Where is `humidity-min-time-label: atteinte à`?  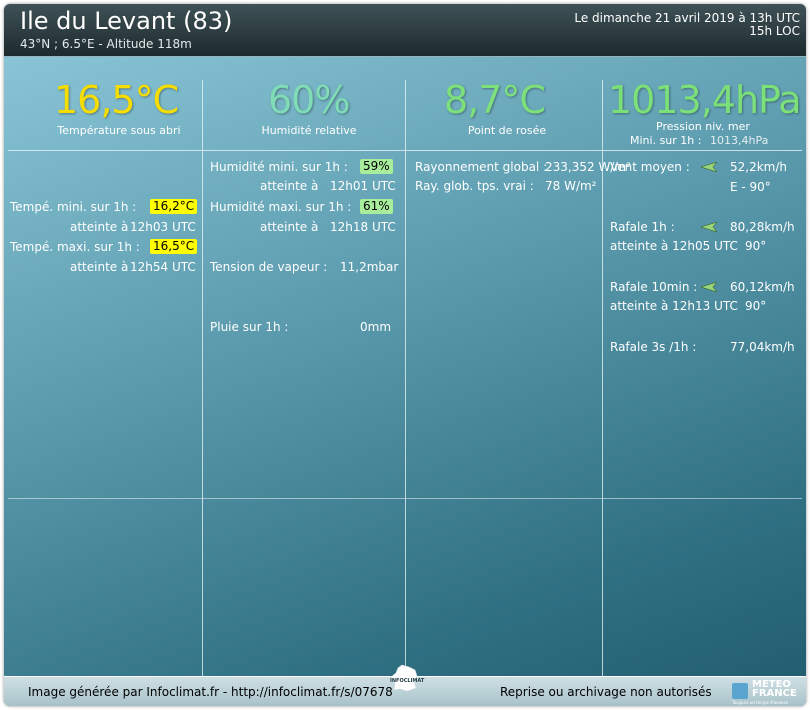 humidity-min-time-label: atteinte à is located at coordinates (289, 186).